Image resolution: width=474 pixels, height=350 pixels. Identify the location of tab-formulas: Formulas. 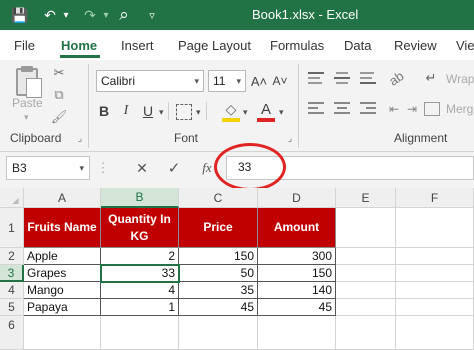
(297, 45).